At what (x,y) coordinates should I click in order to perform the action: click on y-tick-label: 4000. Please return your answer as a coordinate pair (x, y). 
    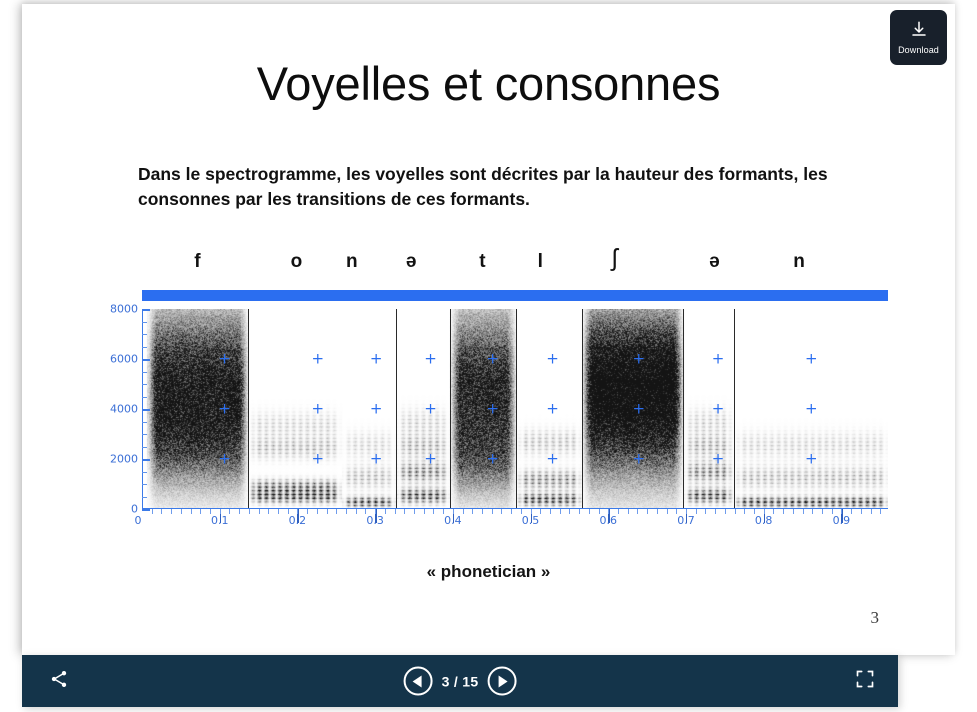
    Looking at the image, I should click on (124, 409).